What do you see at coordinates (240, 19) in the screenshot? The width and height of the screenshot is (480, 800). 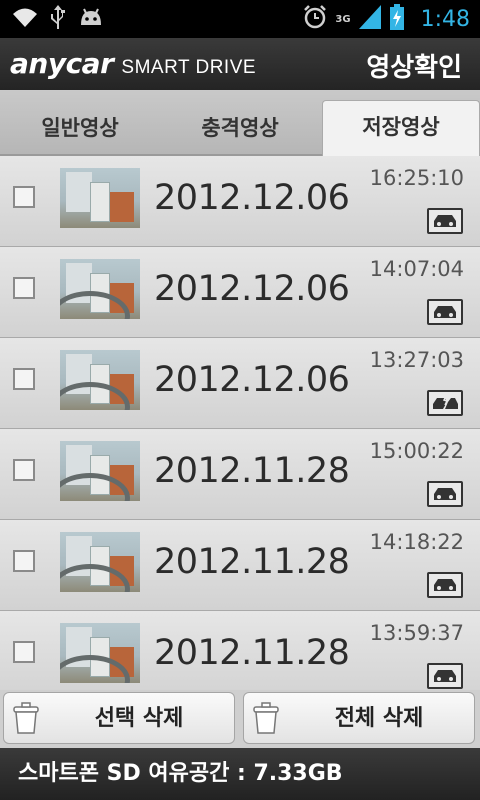 I see `status-bar: 3G 1:48` at bounding box center [240, 19].